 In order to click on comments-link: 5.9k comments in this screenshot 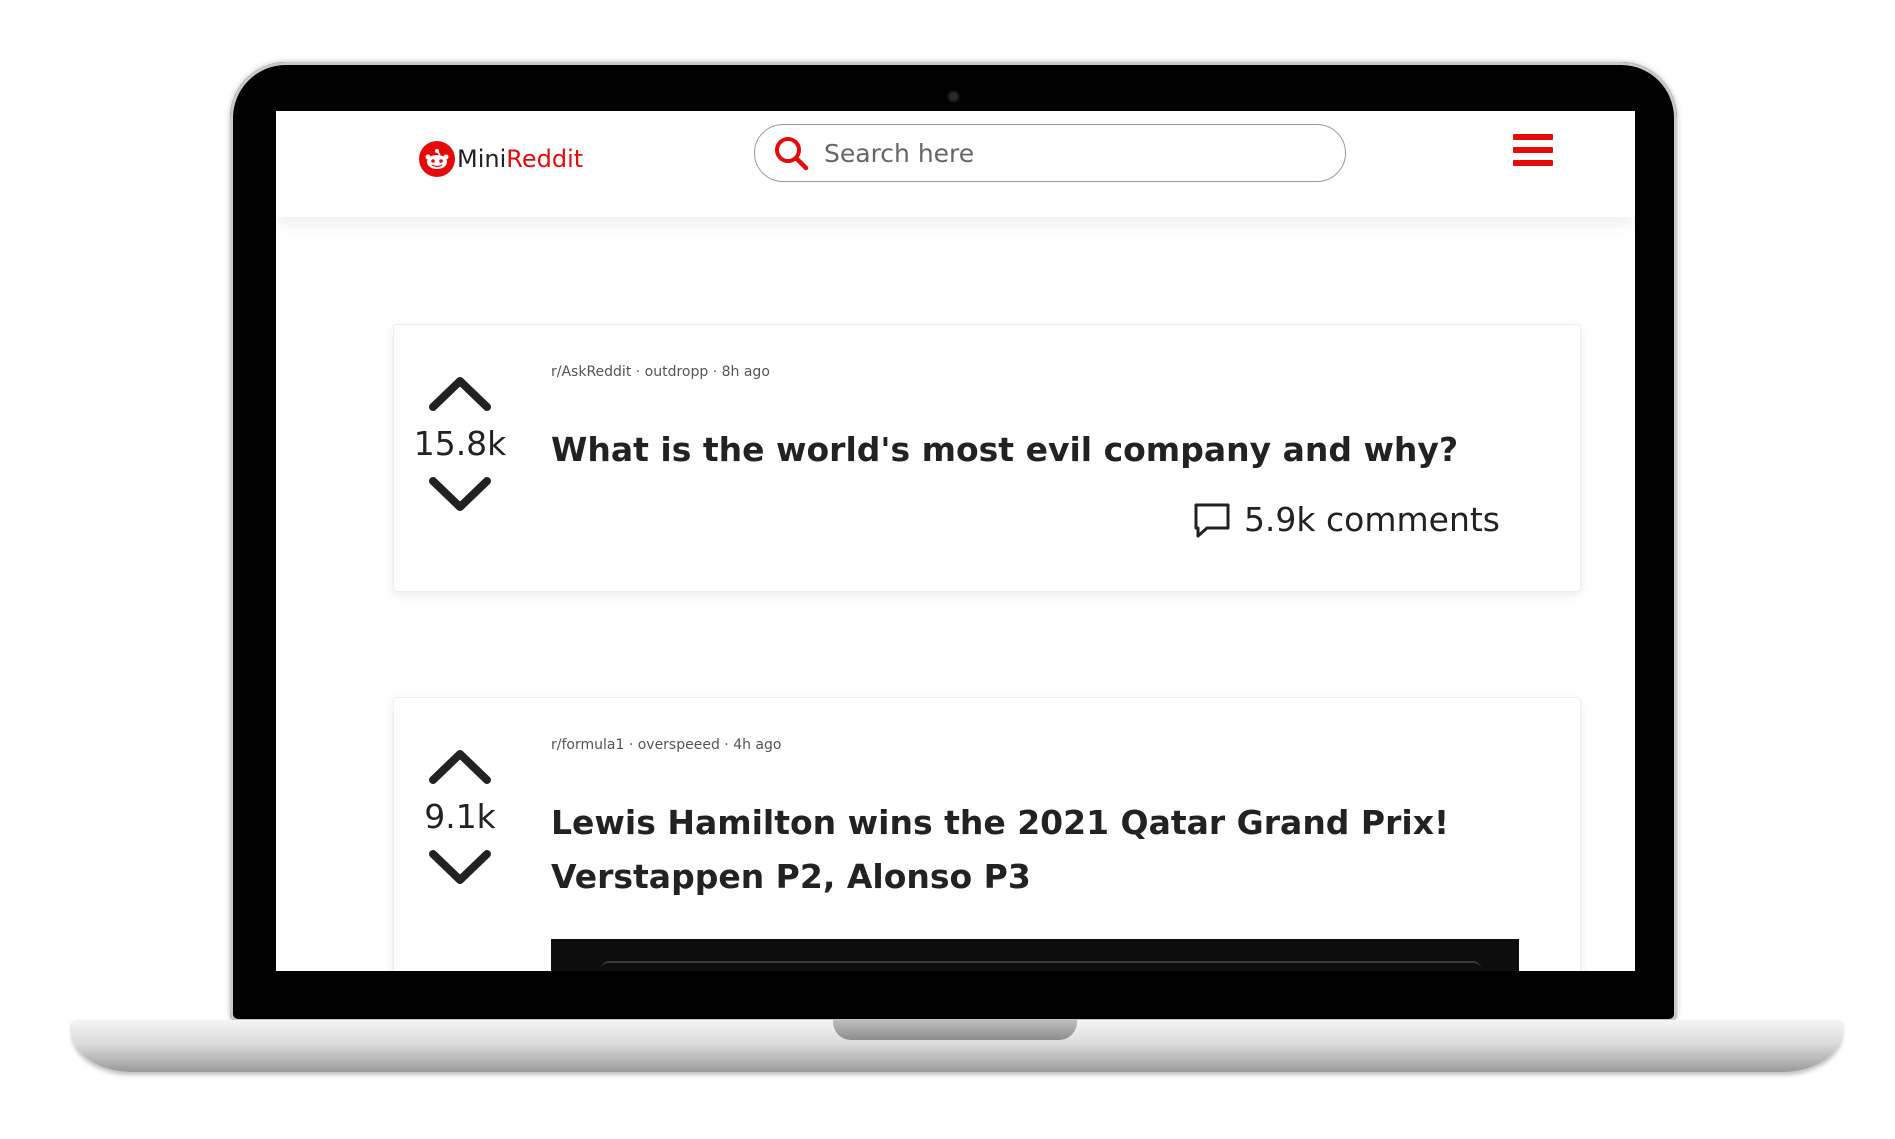, I will do `click(1346, 519)`.